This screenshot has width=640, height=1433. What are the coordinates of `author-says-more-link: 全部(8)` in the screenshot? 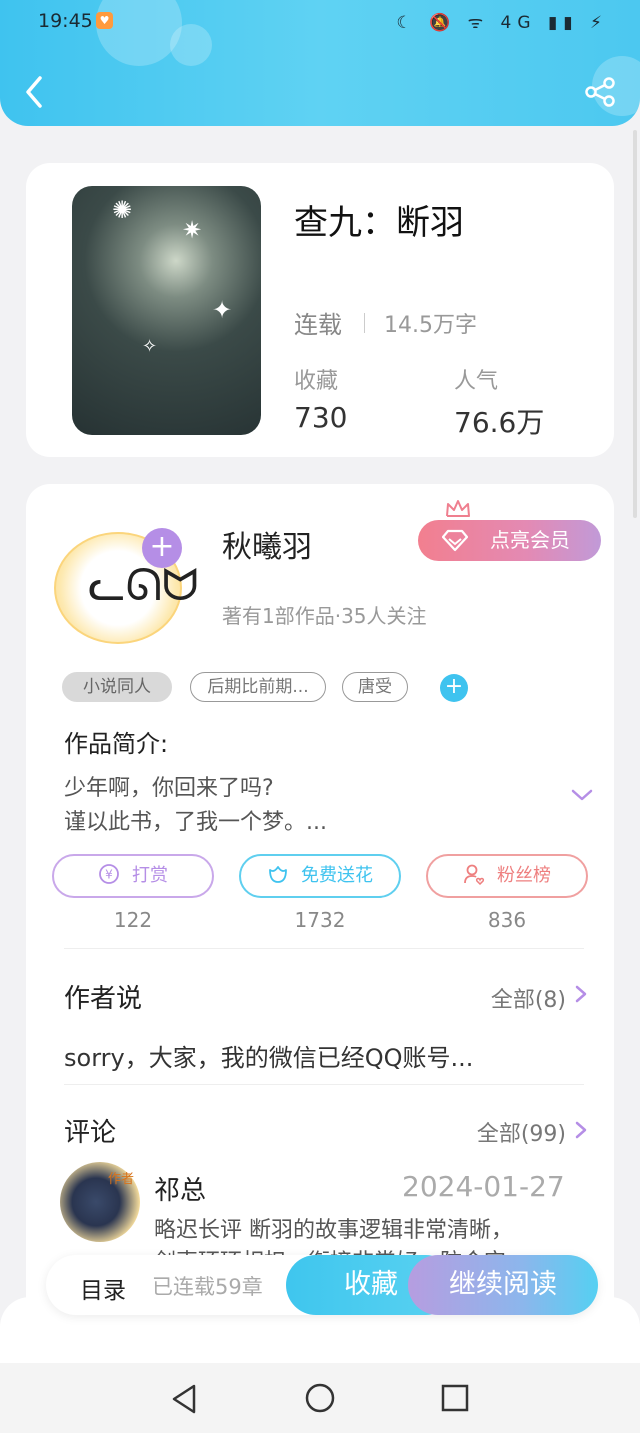 It's located at (528, 998).